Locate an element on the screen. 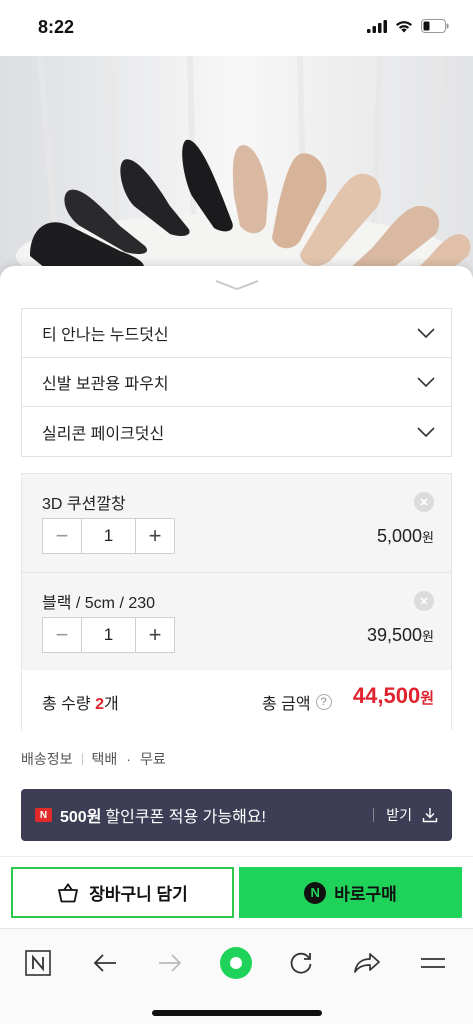 The width and height of the screenshot is (473, 1024). get-coupon-button: 받기 is located at coordinates (405, 815).